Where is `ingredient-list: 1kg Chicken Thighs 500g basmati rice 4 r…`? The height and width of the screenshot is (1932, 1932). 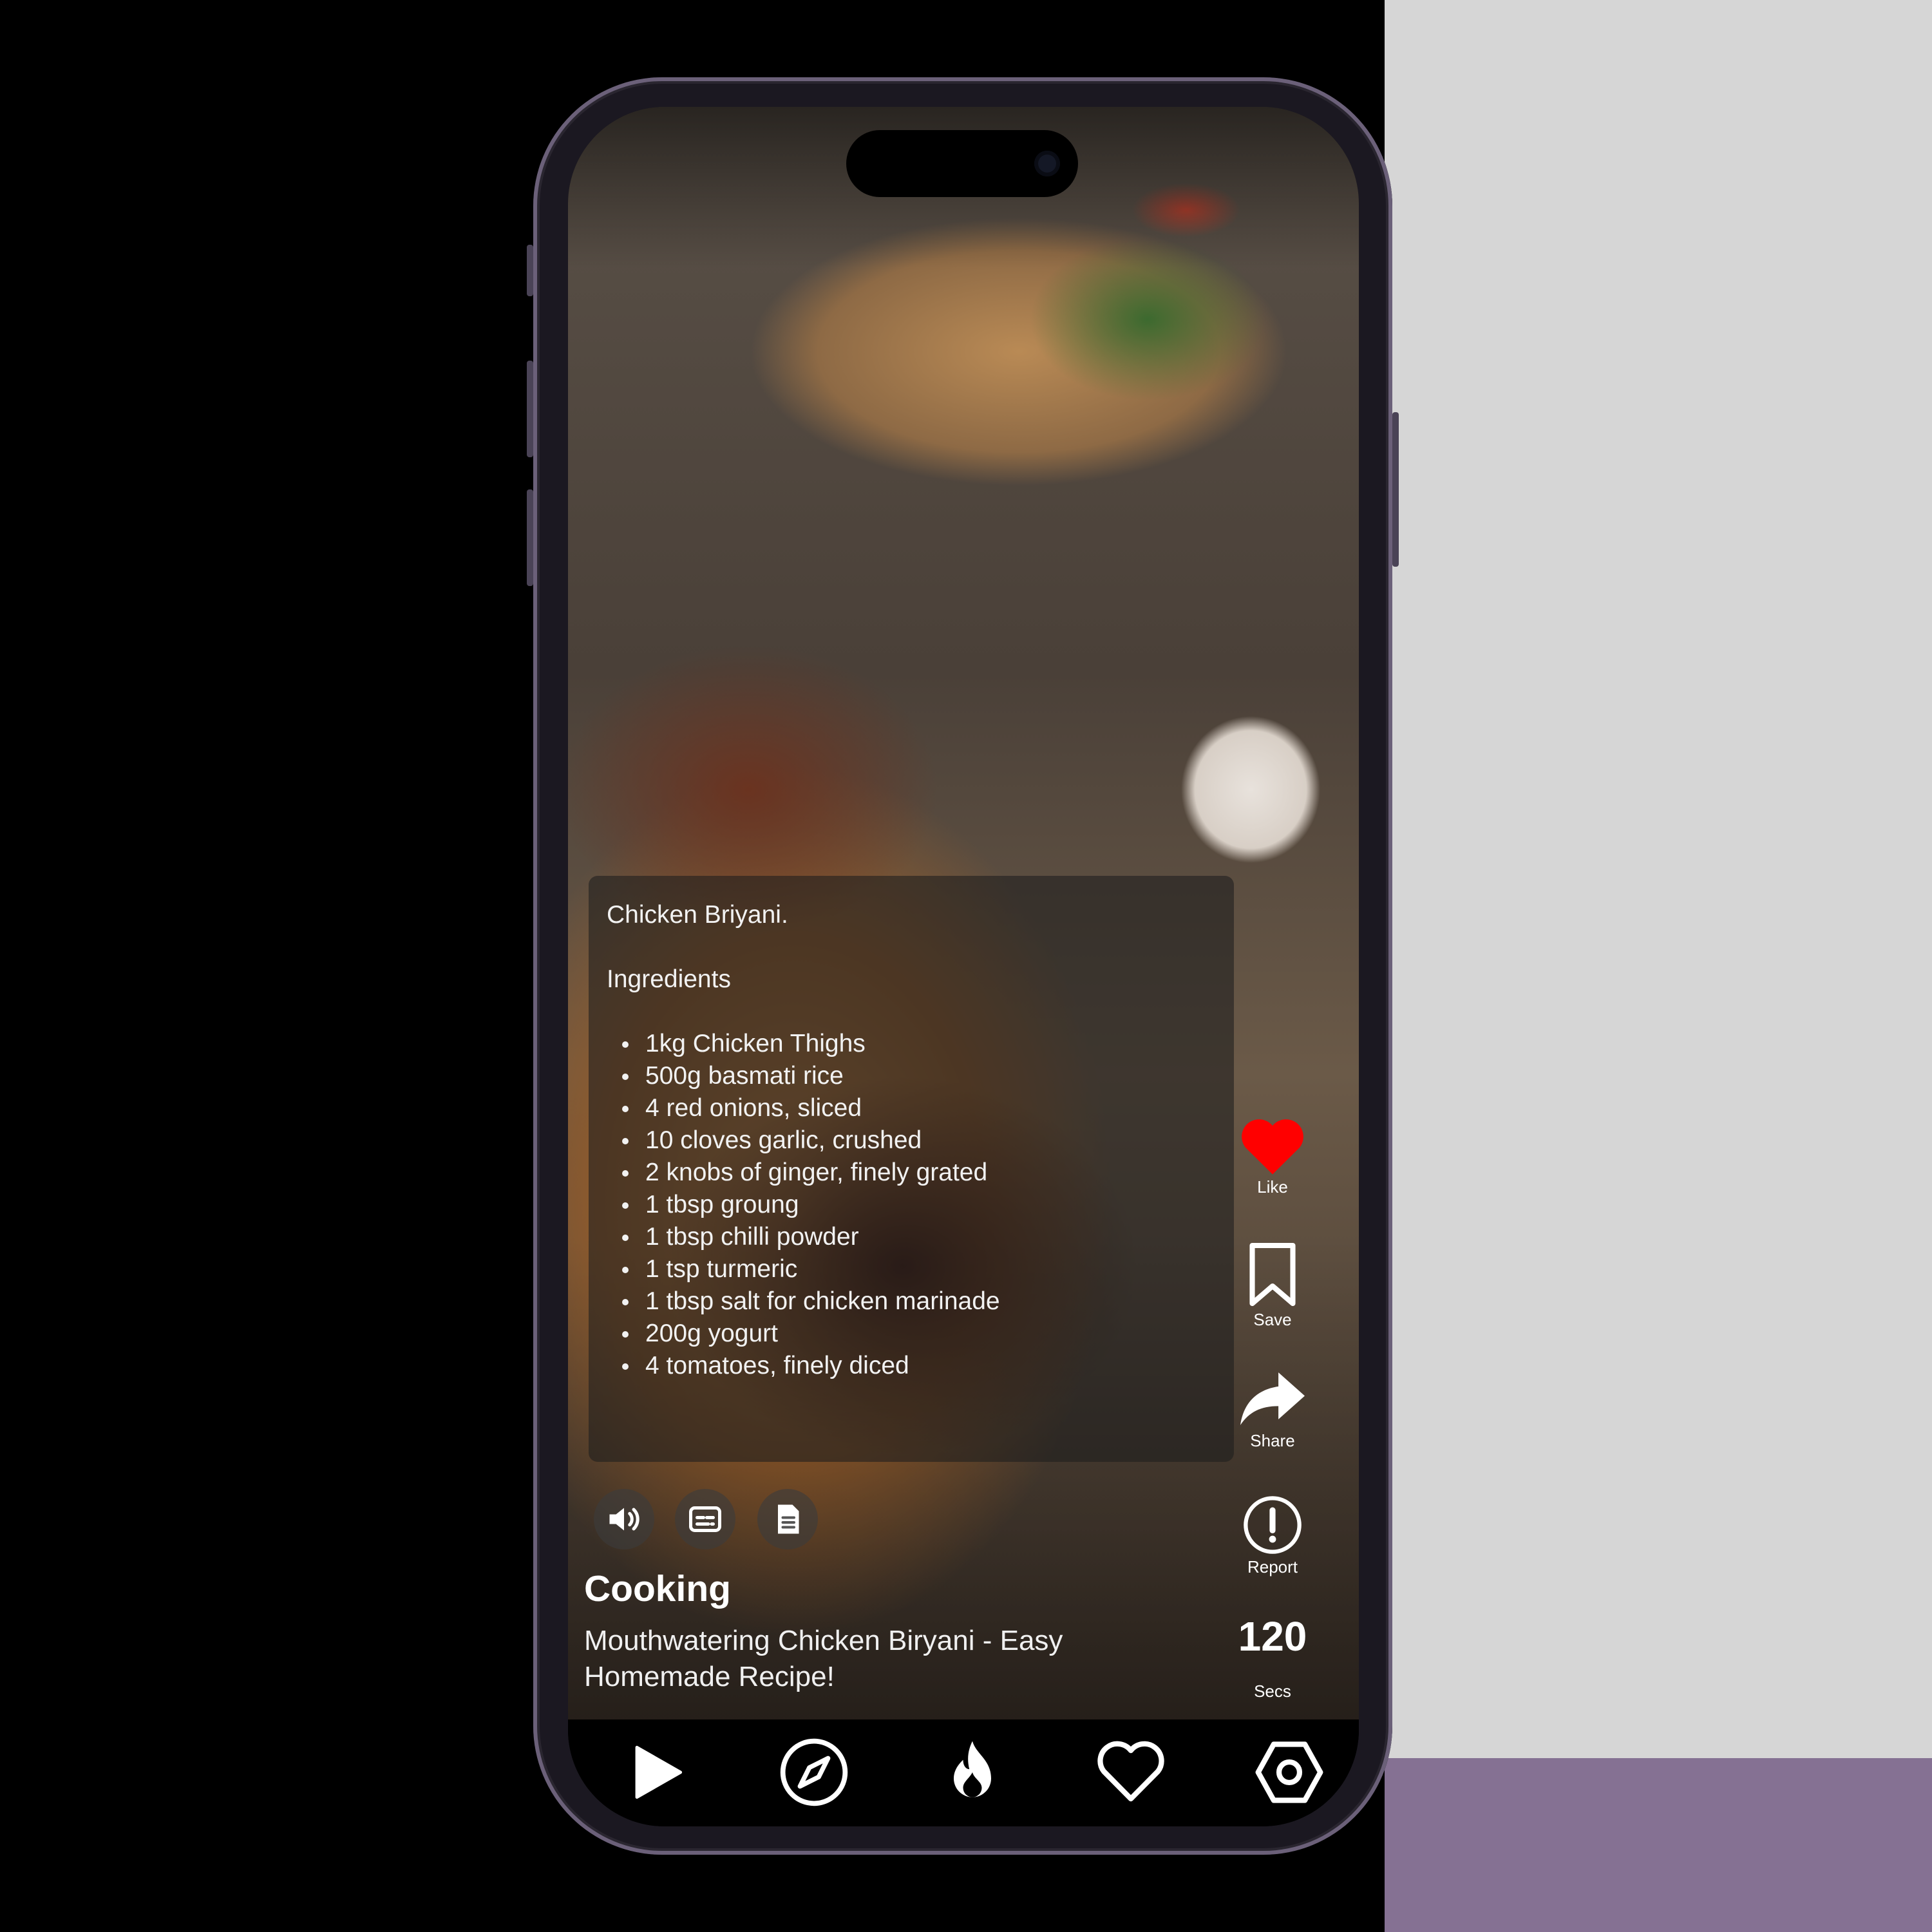
ingredient-list: 1kg Chicken Thighs 500g basmati rice 4 r… is located at coordinates (804, 1205).